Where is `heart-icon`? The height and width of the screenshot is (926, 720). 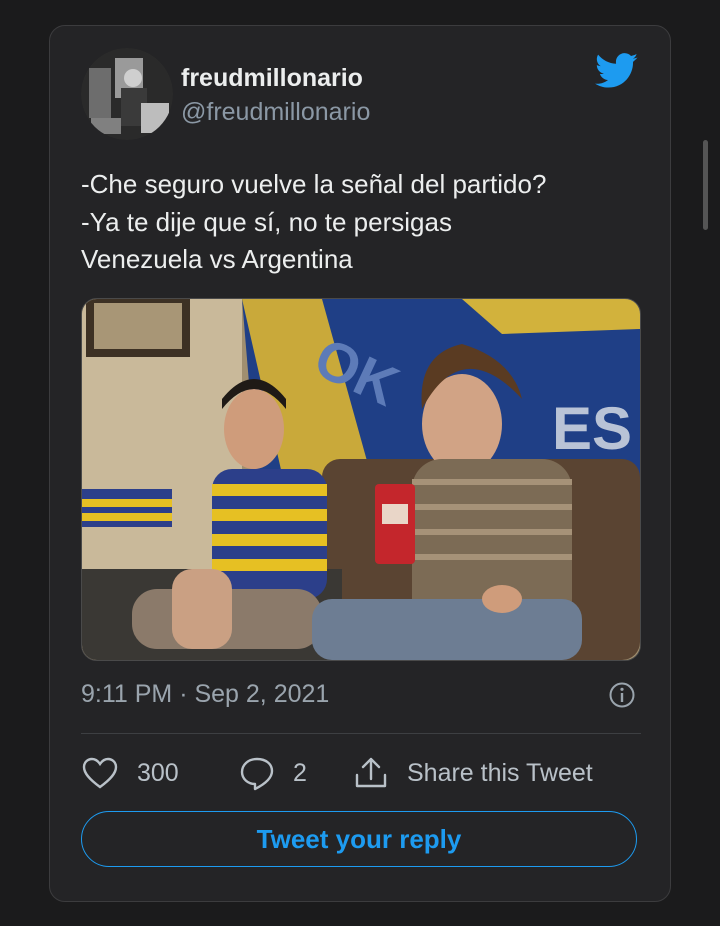 heart-icon is located at coordinates (100, 773).